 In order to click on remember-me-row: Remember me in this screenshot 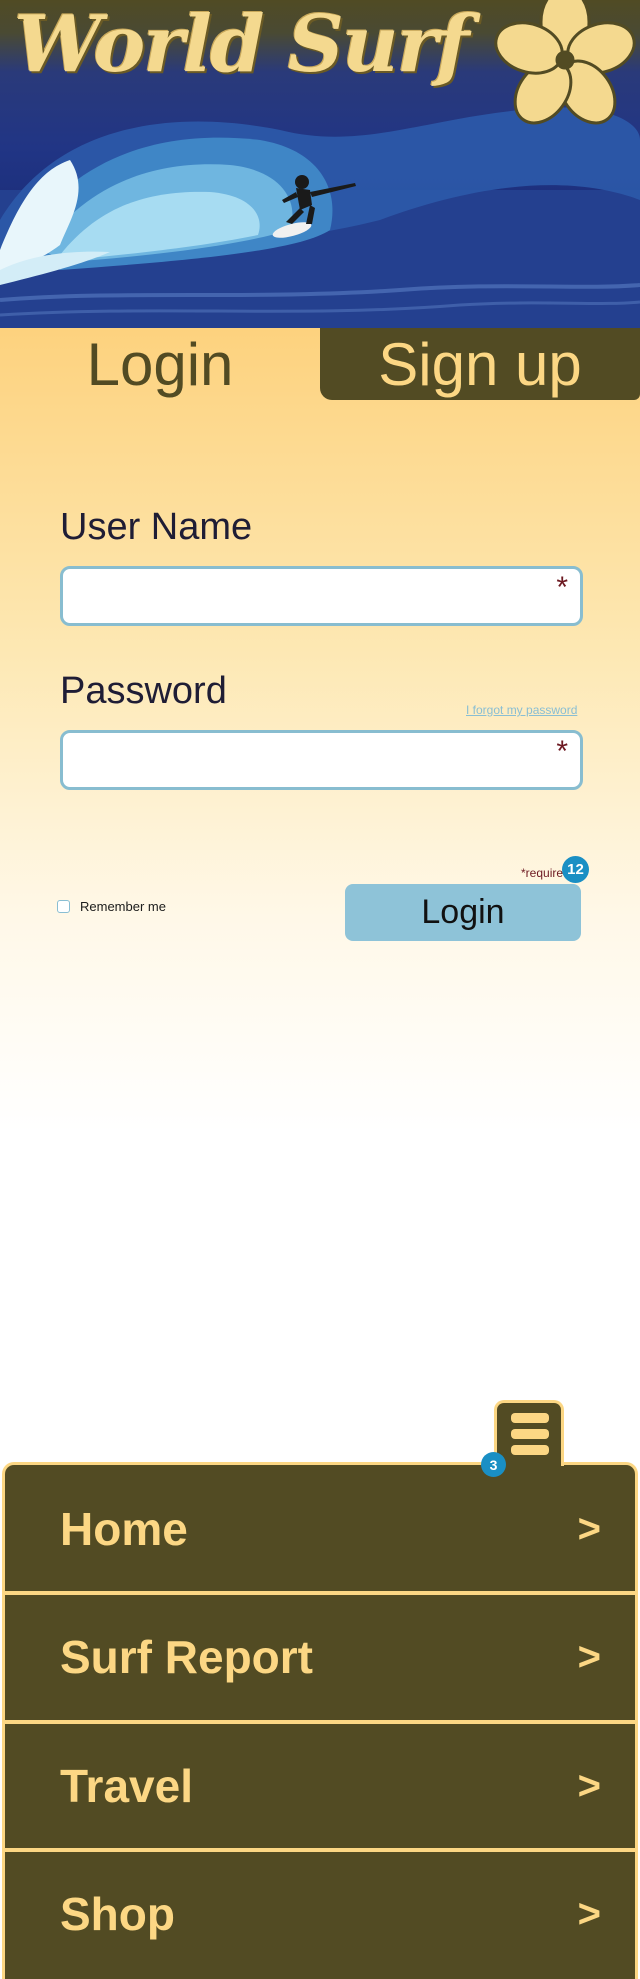, I will do `click(111, 906)`.